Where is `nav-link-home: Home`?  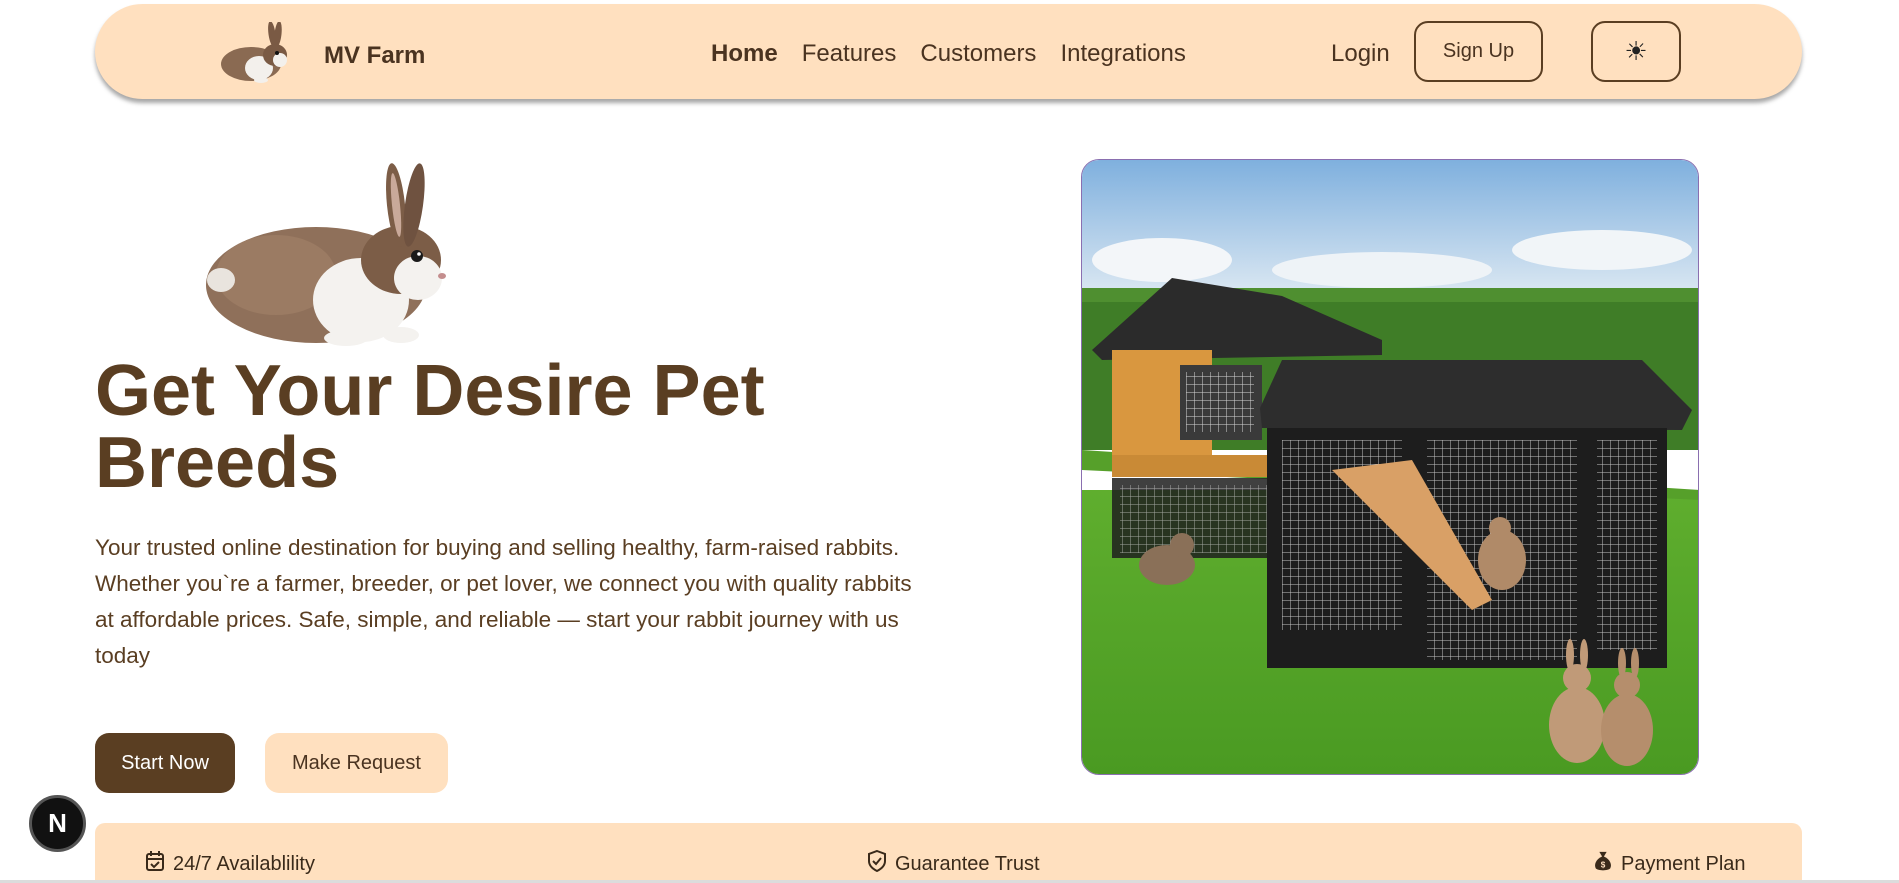 nav-link-home: Home is located at coordinates (744, 54).